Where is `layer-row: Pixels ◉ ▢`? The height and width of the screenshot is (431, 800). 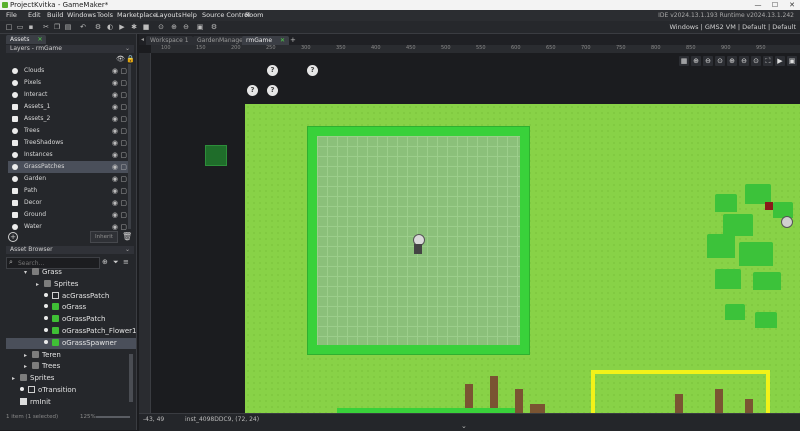 layer-row: Pixels ◉ ▢ is located at coordinates (69, 83).